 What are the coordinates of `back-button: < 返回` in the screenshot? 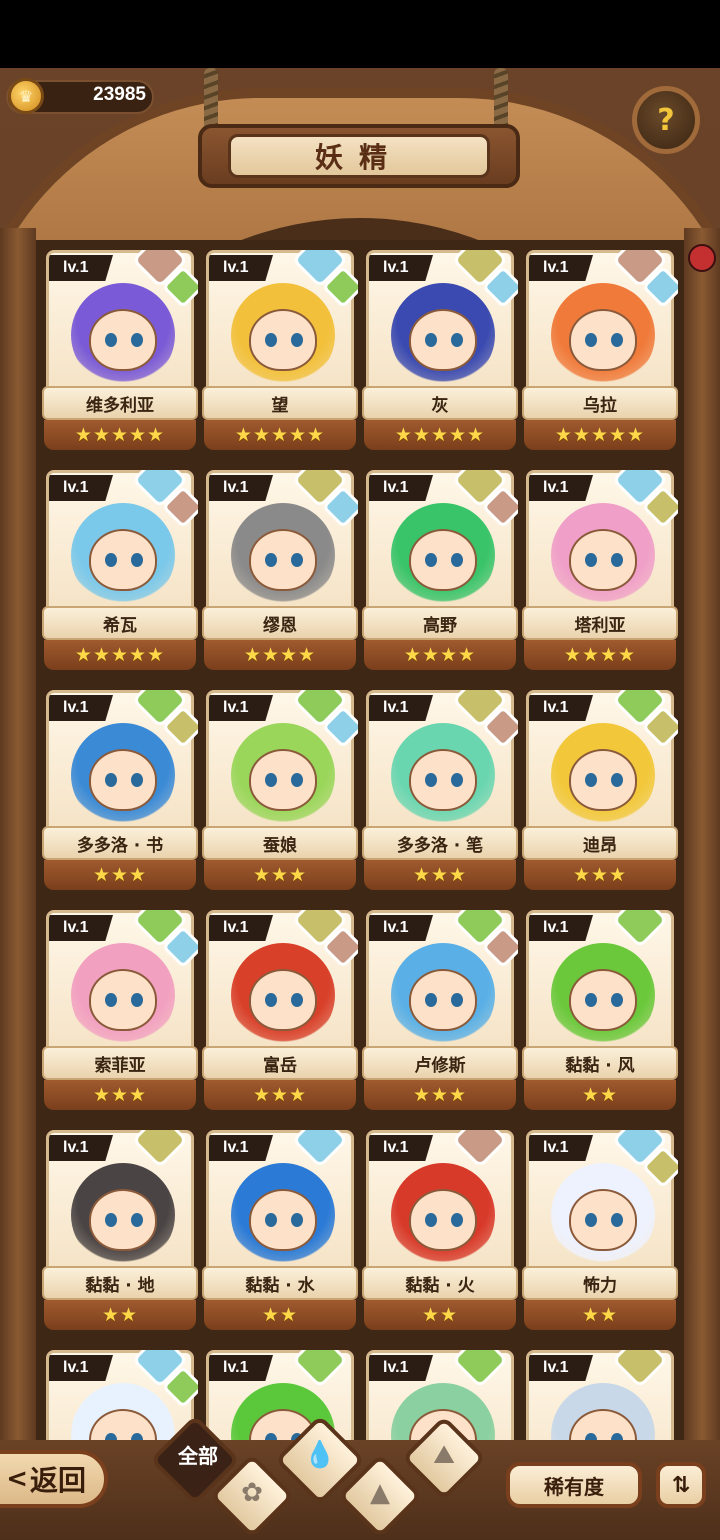 It's located at (54, 1479).